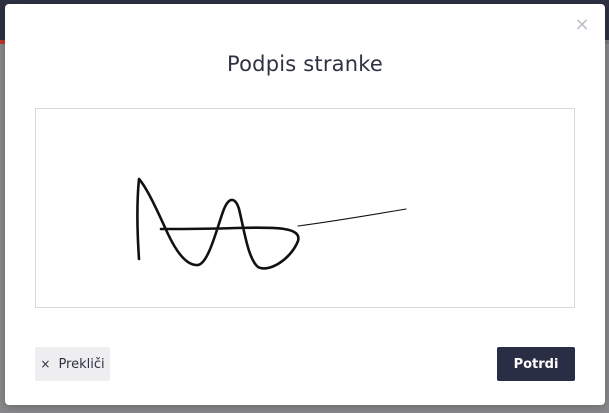 Image resolution: width=609 pixels, height=413 pixels. What do you see at coordinates (305, 64) in the screenshot?
I see `dialog-title: Podpis stranke` at bounding box center [305, 64].